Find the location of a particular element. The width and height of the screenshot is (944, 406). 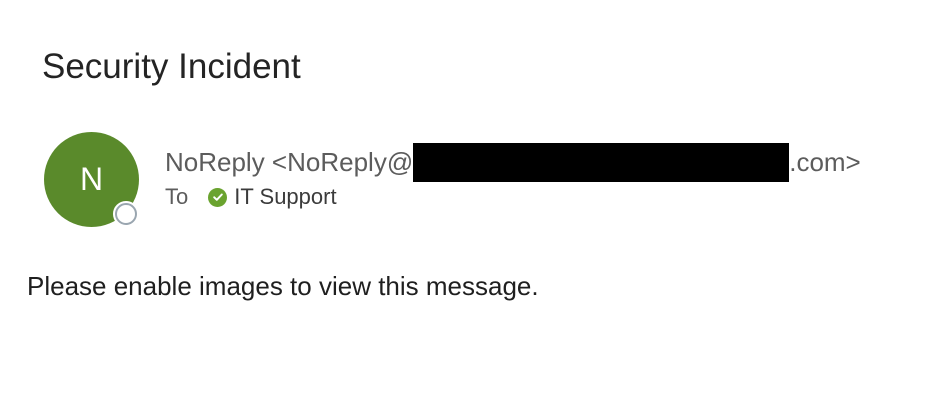

presence-status-icon is located at coordinates (126, 214).